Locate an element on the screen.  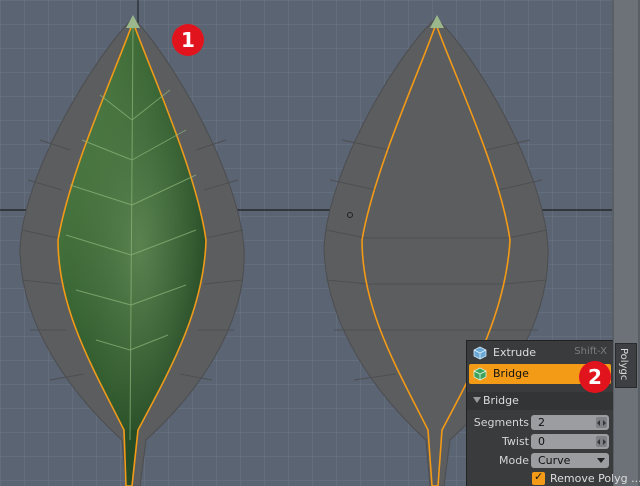
mode-select: Curve is located at coordinates (570, 460).